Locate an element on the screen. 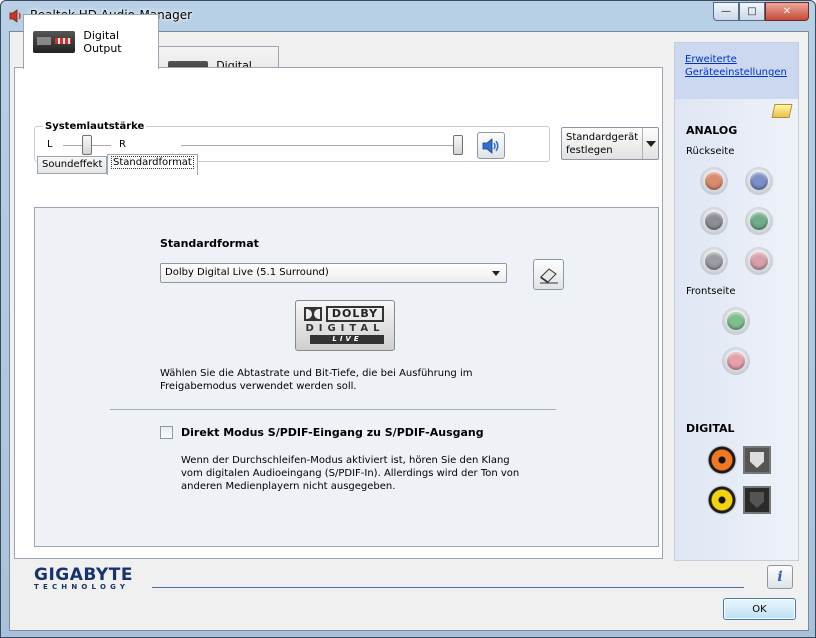 The image size is (816, 638). format-select-value: Dolby Digital Live (5.1 Surround) is located at coordinates (247, 272).